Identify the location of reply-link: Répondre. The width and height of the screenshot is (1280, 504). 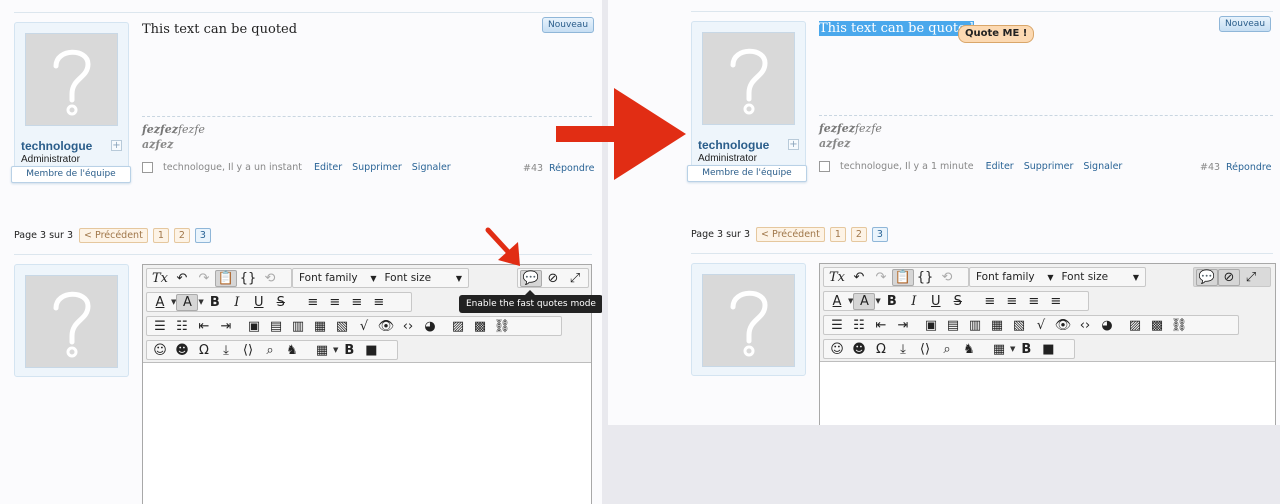
(1248, 167).